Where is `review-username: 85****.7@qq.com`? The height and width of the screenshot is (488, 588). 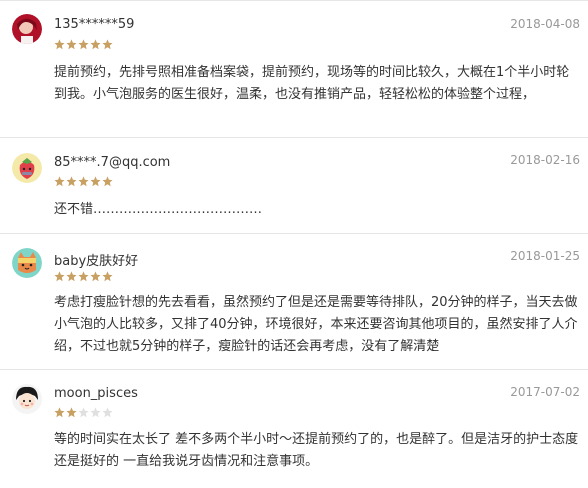 review-username: 85****.7@qq.com is located at coordinates (112, 162).